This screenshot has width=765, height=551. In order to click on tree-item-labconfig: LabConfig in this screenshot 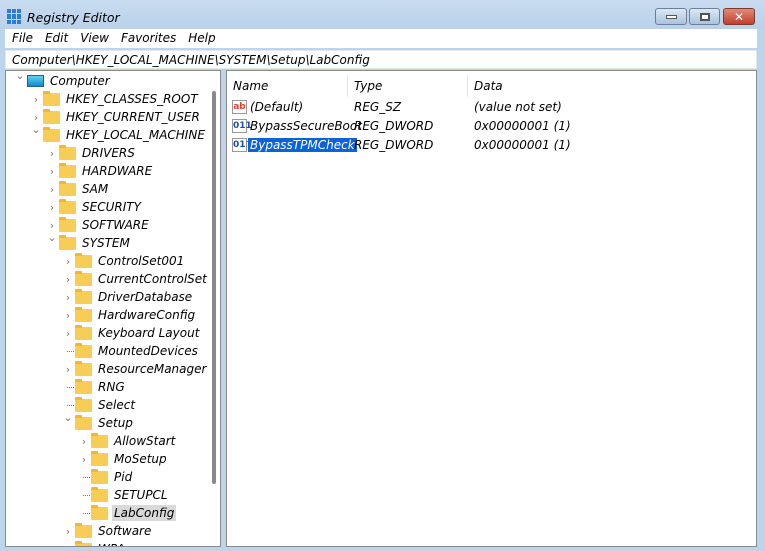, I will do `click(130, 513)`.